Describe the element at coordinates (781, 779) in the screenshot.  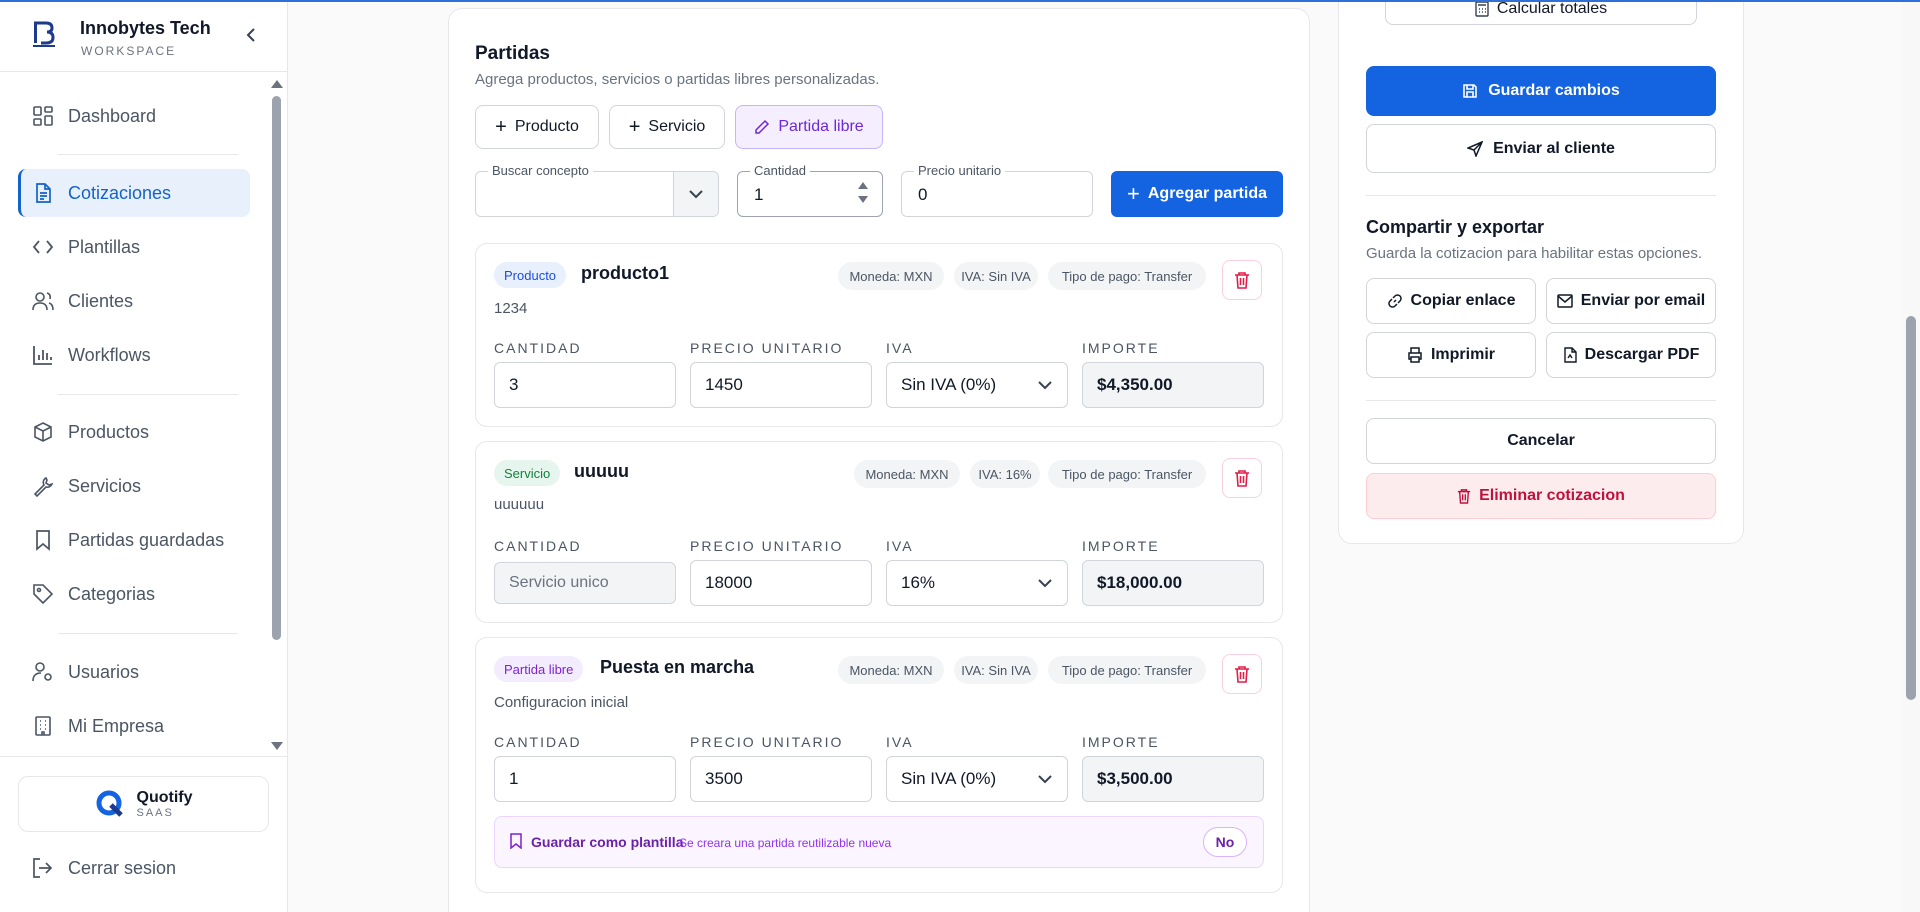
I see `price-input: 3500` at that location.